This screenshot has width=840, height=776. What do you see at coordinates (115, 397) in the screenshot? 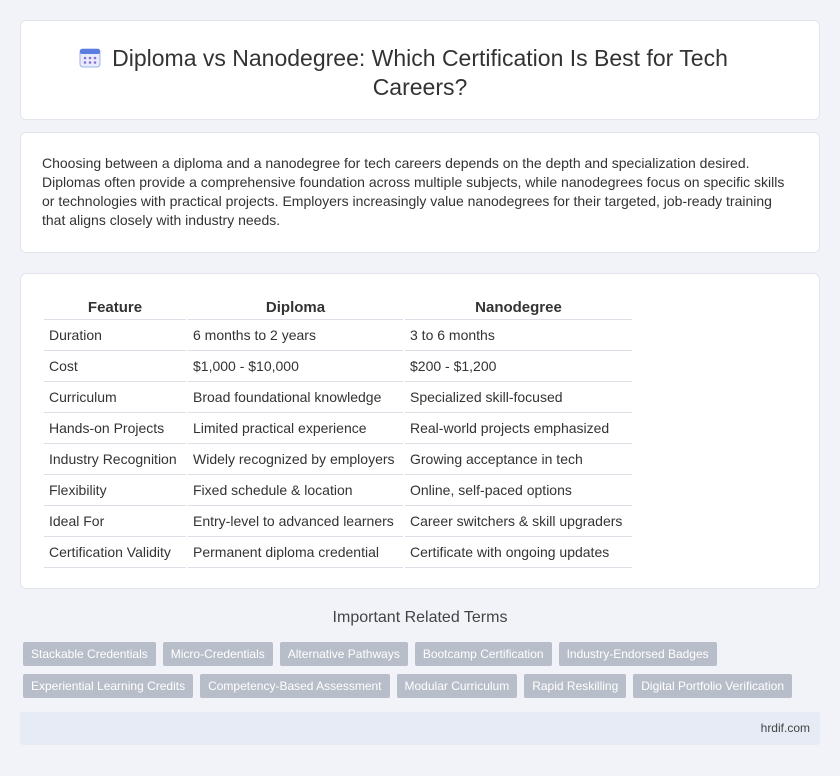
I see `cell-feature: Curriculum` at bounding box center [115, 397].